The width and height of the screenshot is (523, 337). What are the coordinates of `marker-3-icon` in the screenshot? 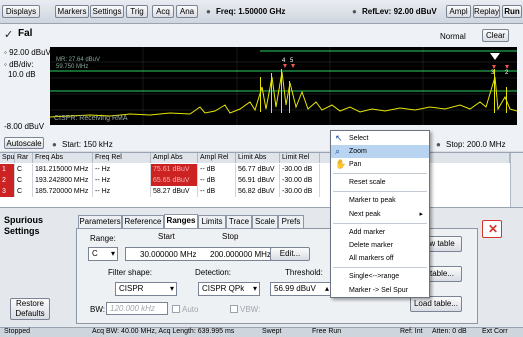 It's located at (494, 67).